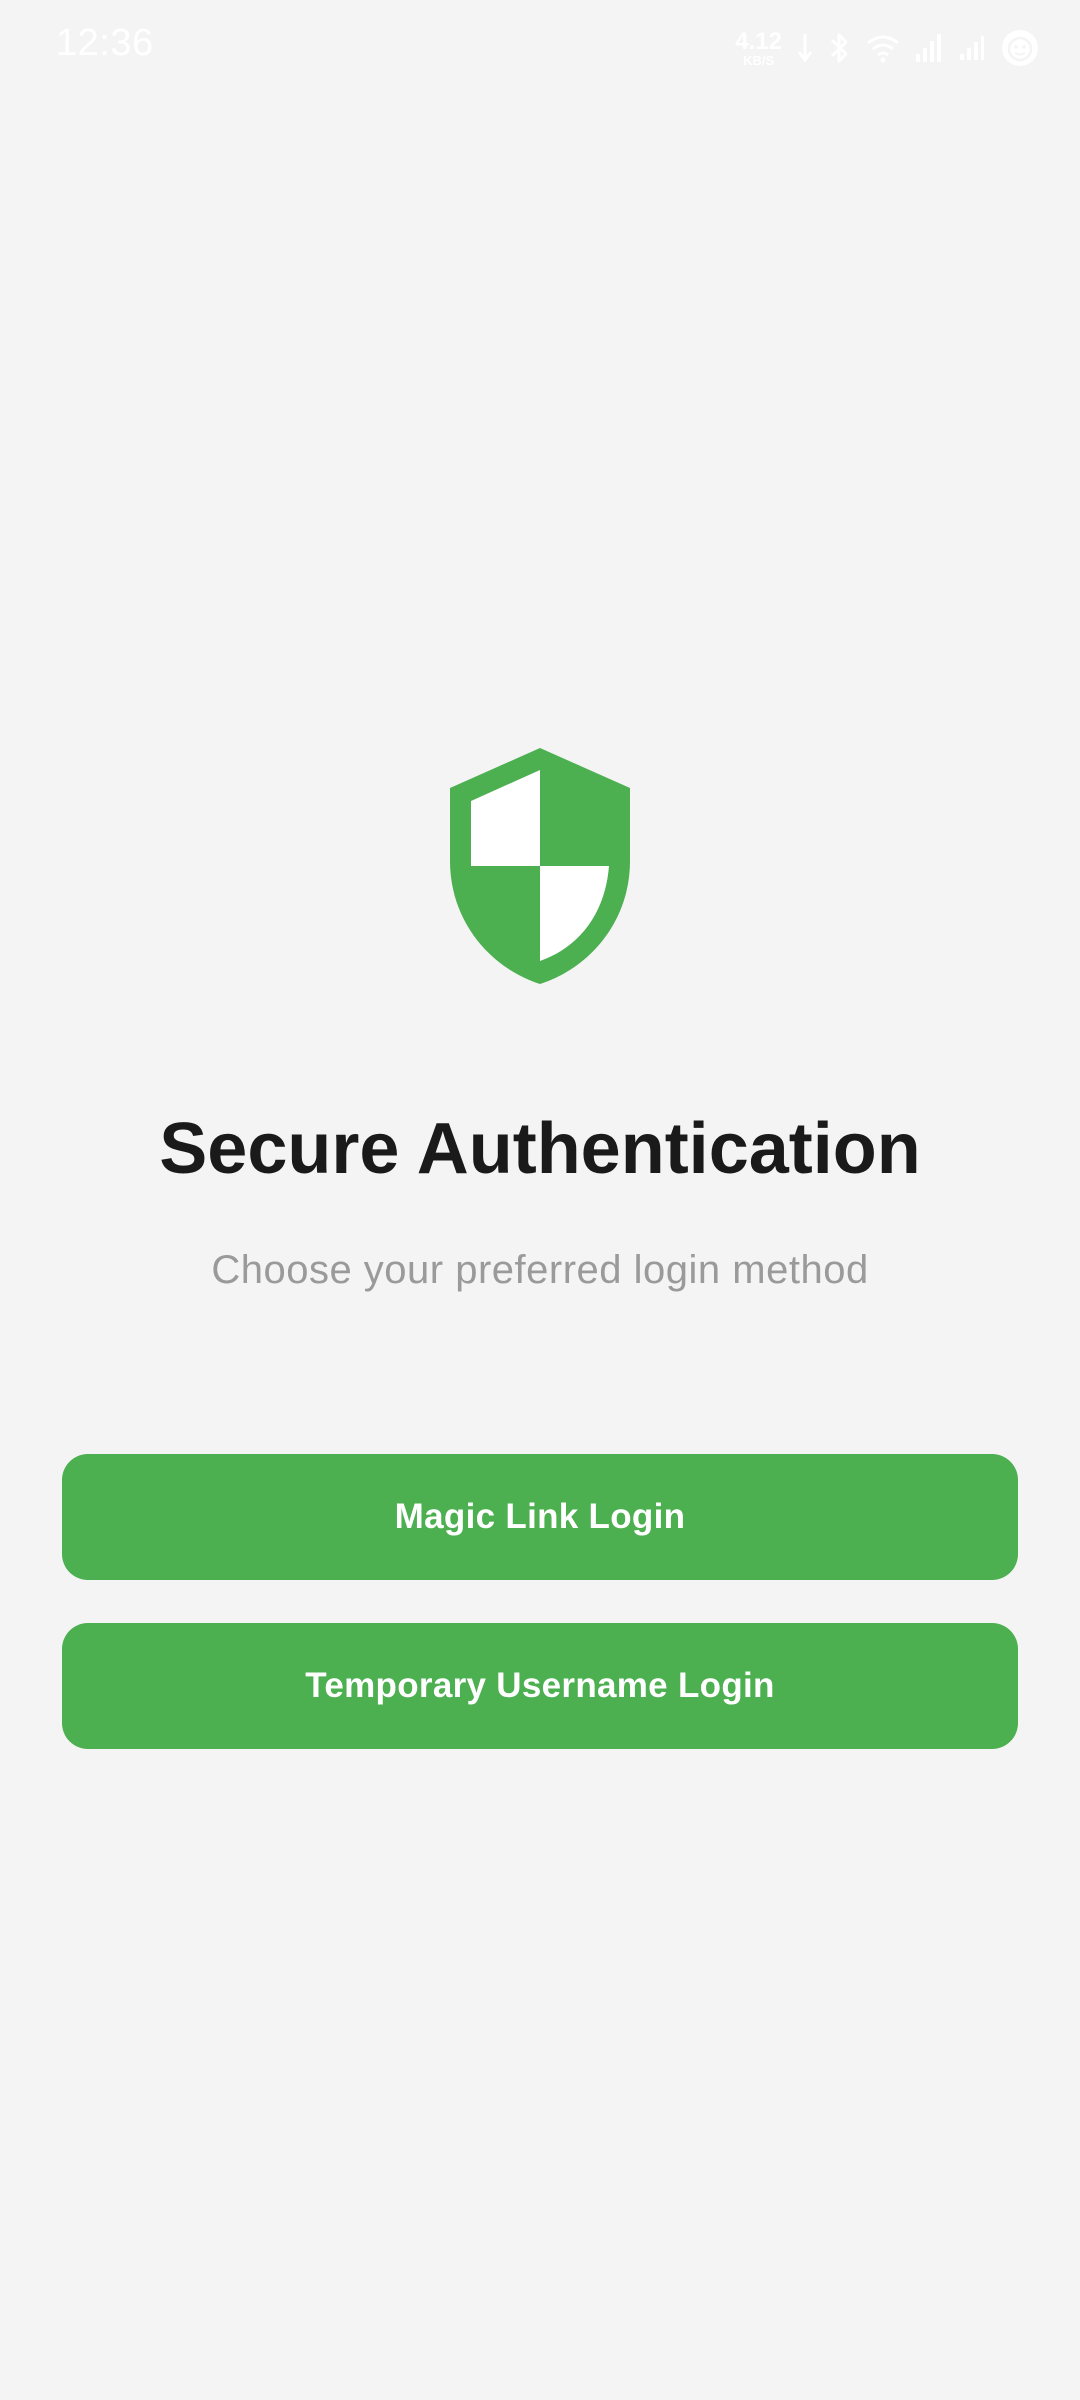 This screenshot has width=1080, height=2400. I want to click on status-time: 12:36, so click(105, 43).